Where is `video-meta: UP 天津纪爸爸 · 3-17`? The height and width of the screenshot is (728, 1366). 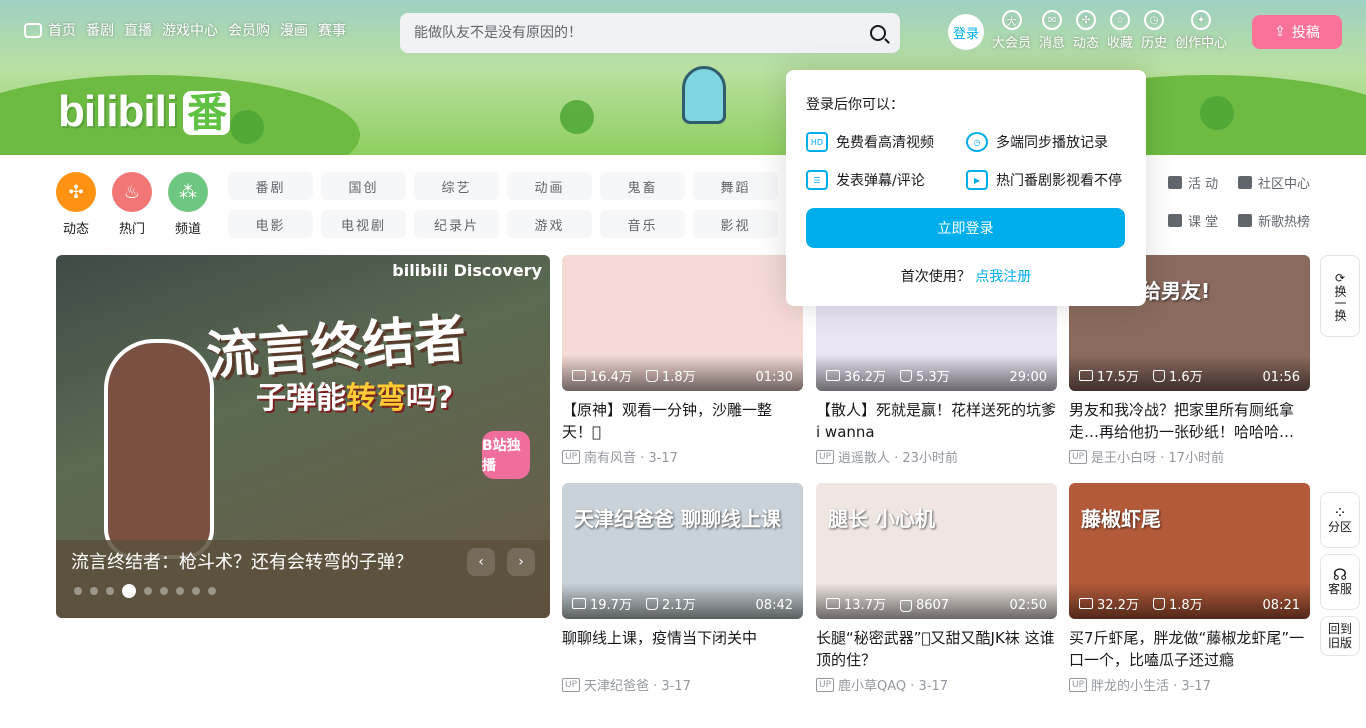 video-meta: UP 天津纪爸爸 · 3-17 is located at coordinates (682, 684).